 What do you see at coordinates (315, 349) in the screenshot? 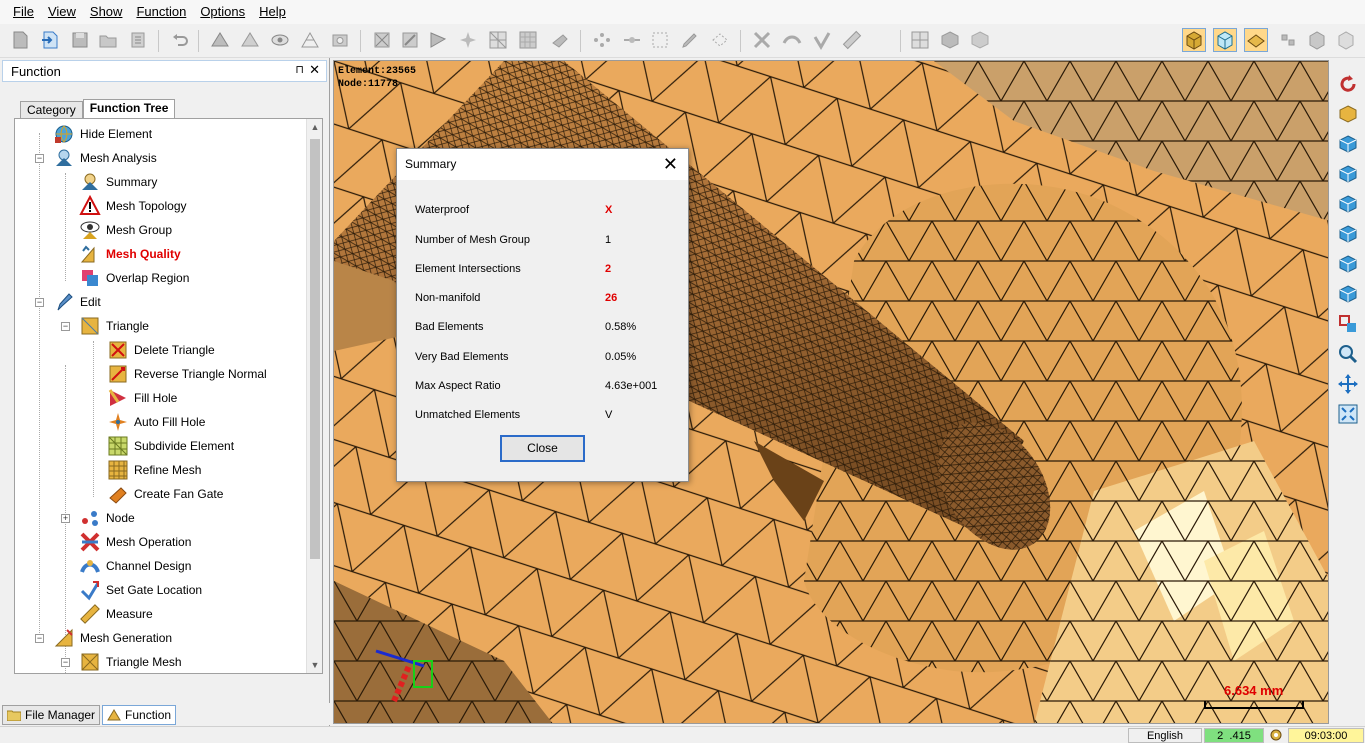
I see `scroll-thumb` at bounding box center [315, 349].